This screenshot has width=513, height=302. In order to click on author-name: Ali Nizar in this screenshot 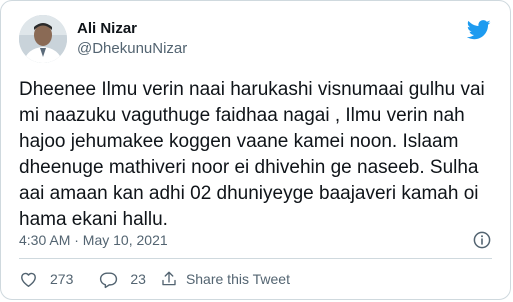, I will do `click(107, 29)`.